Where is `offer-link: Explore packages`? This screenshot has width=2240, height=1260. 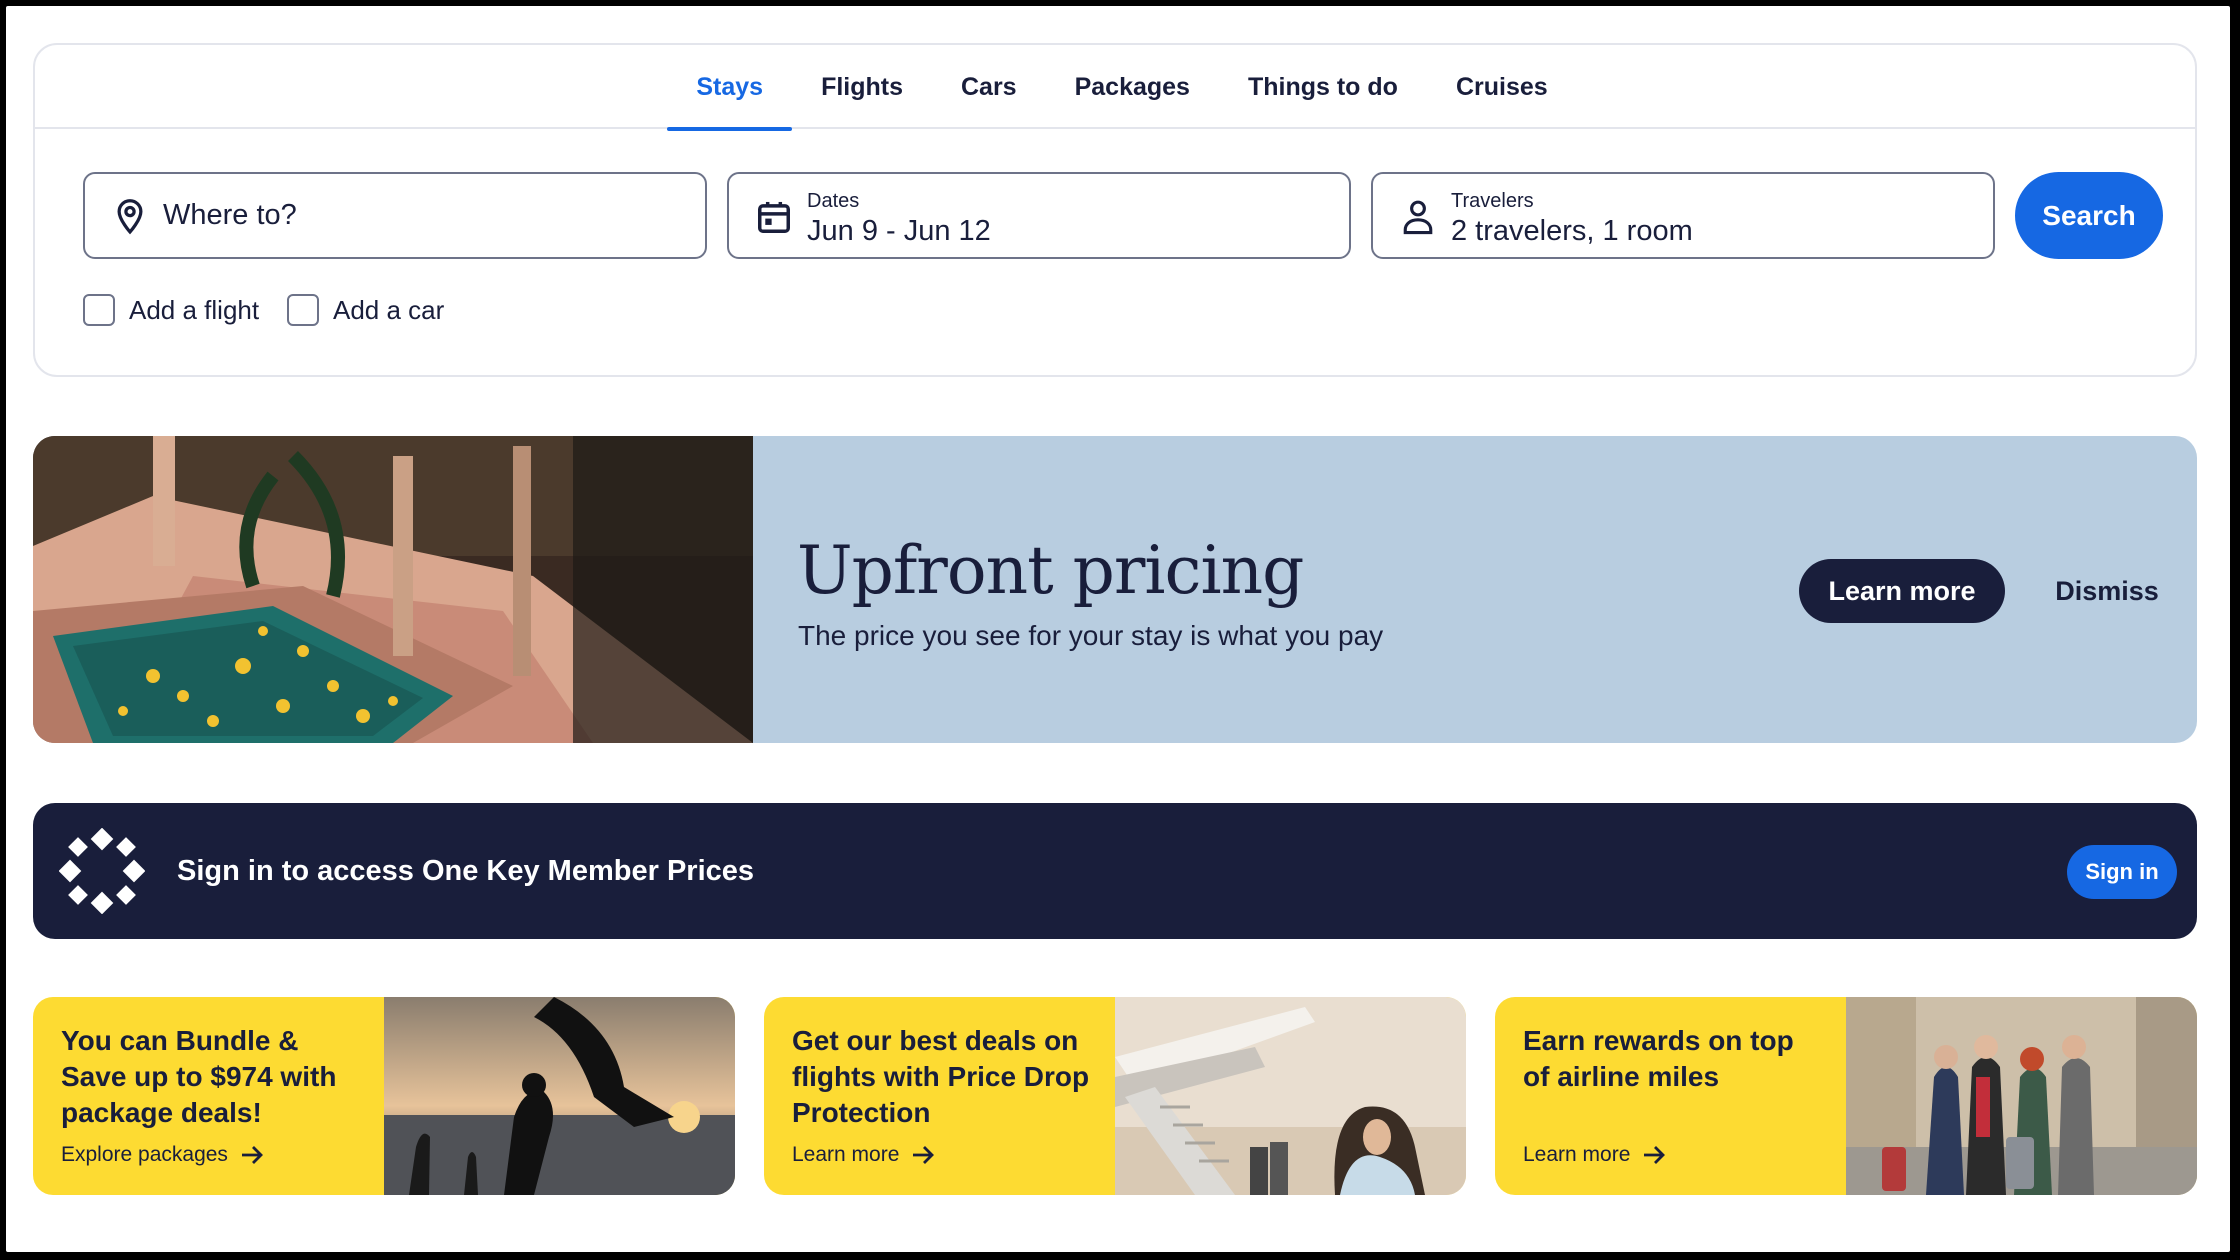
offer-link: Explore packages is located at coordinates (162, 1155).